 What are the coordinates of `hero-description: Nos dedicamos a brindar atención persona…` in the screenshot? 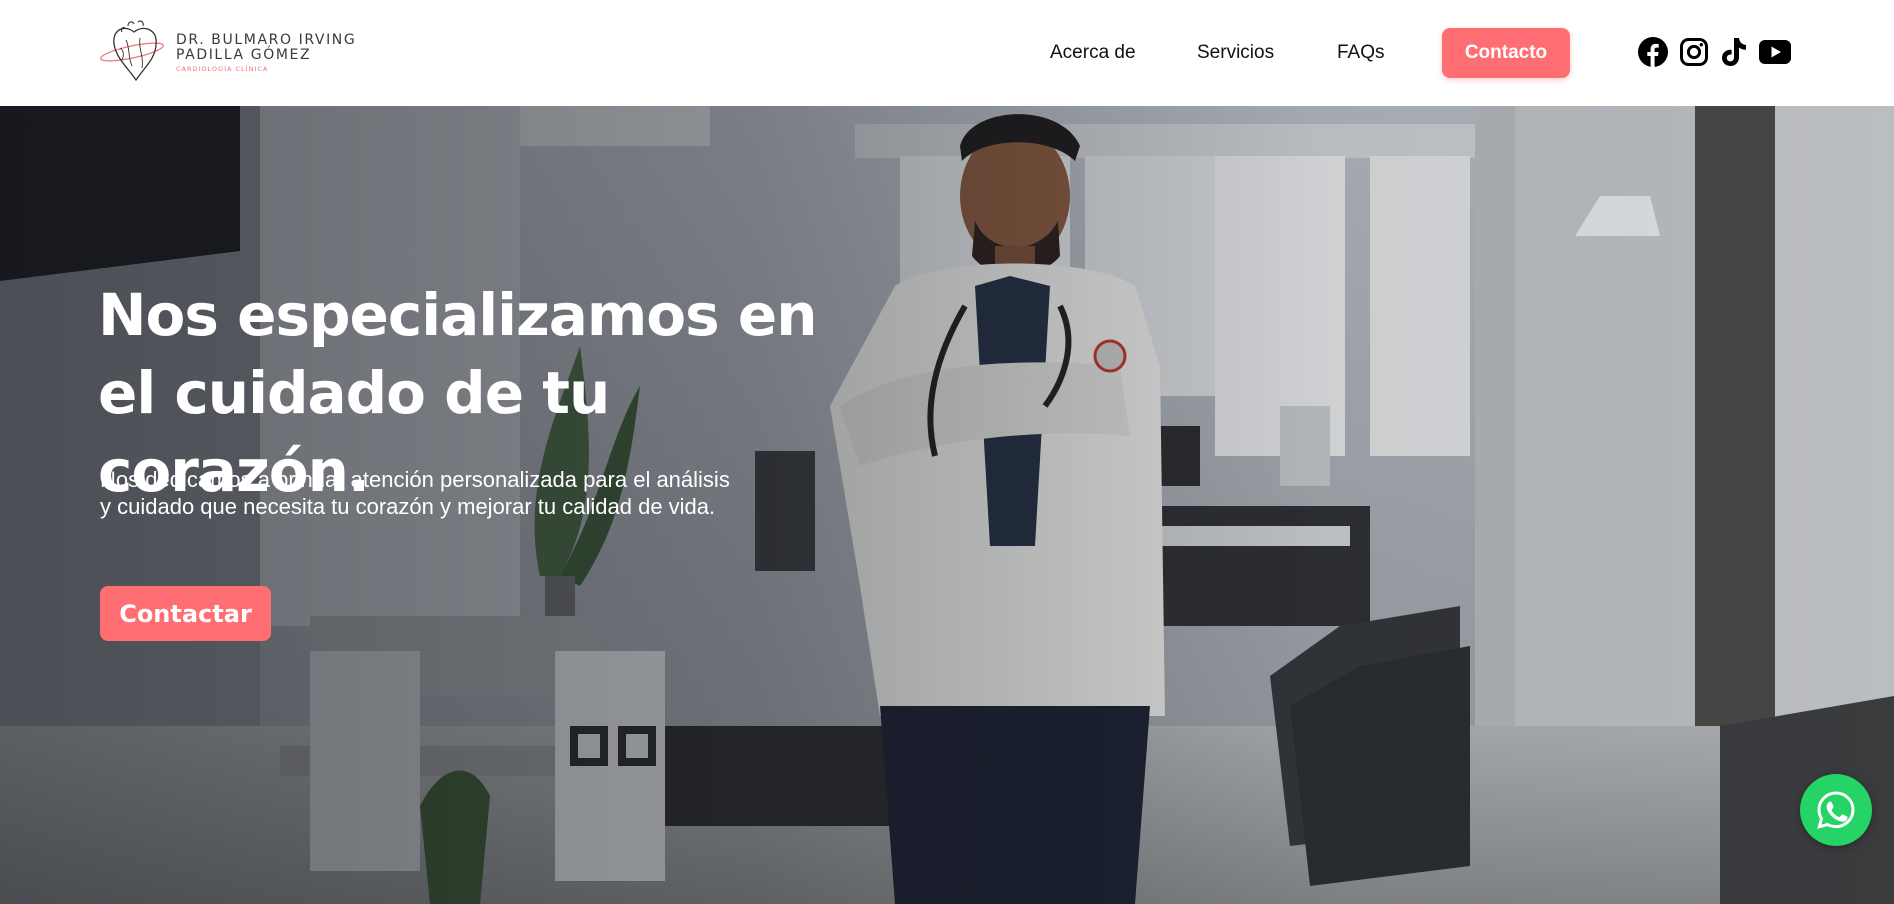 It's located at (415, 493).